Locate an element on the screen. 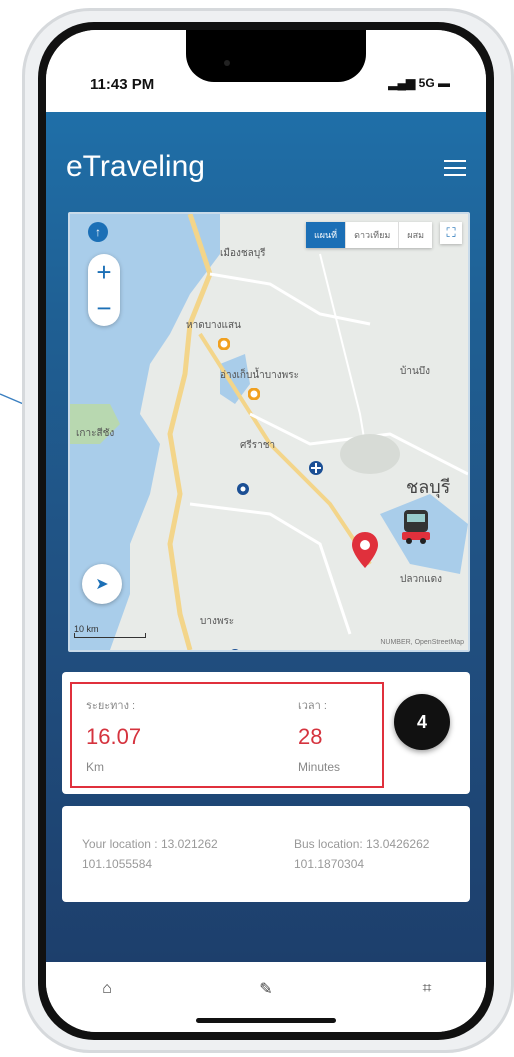 The height and width of the screenshot is (1057, 514). map-label-pluak-daeng: ปลวกแดง is located at coordinates (421, 579).